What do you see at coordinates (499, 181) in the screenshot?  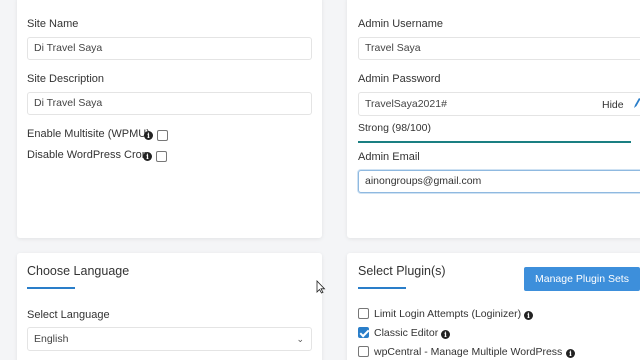 I see `admin-email-input: ainongroups@gmail.com` at bounding box center [499, 181].